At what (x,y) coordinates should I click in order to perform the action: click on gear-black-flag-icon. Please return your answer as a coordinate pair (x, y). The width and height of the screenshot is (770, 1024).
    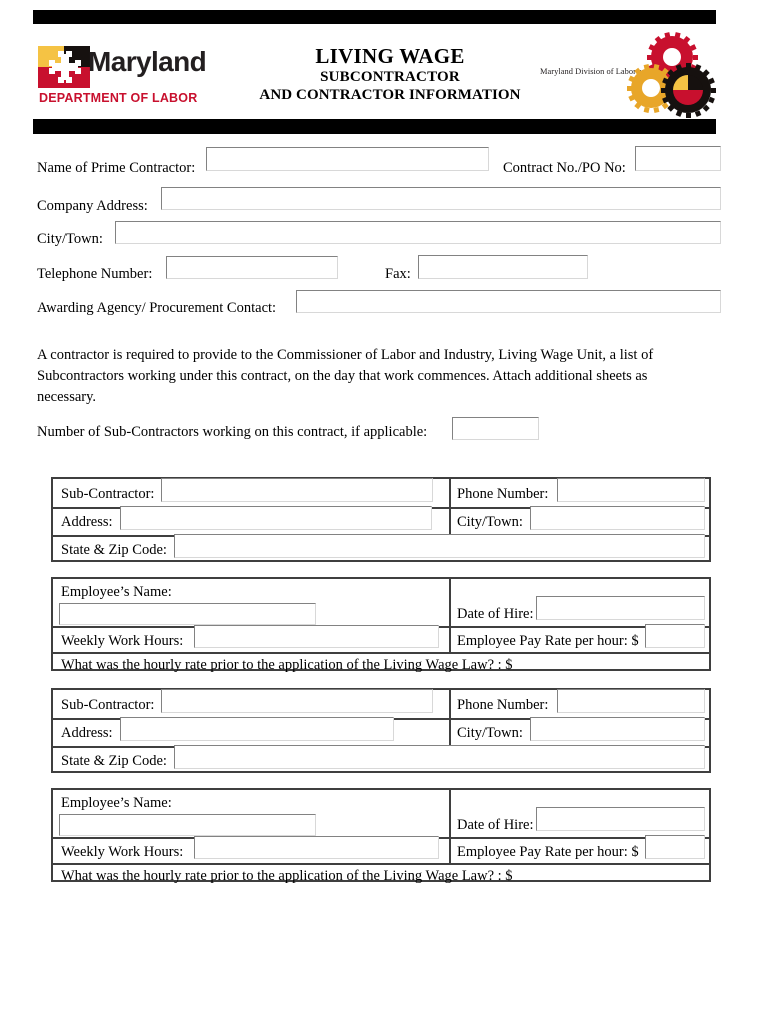
    Looking at the image, I should click on (688, 90).